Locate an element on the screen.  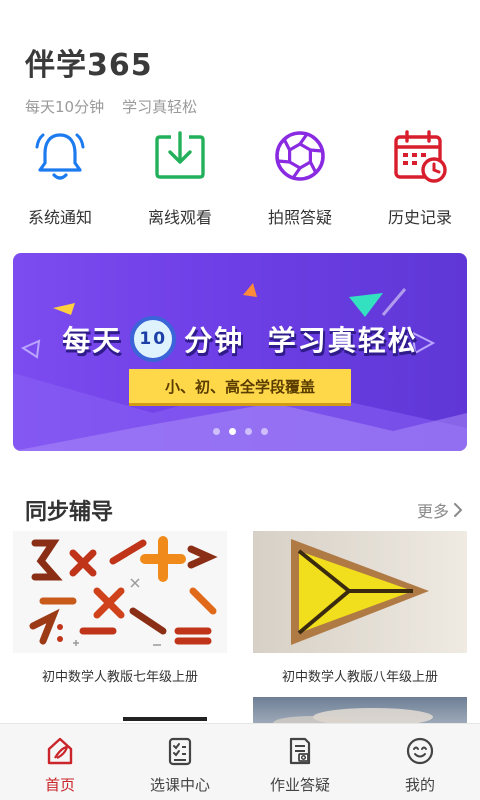
tab-course-center: 选课中心 is located at coordinates (180, 762).